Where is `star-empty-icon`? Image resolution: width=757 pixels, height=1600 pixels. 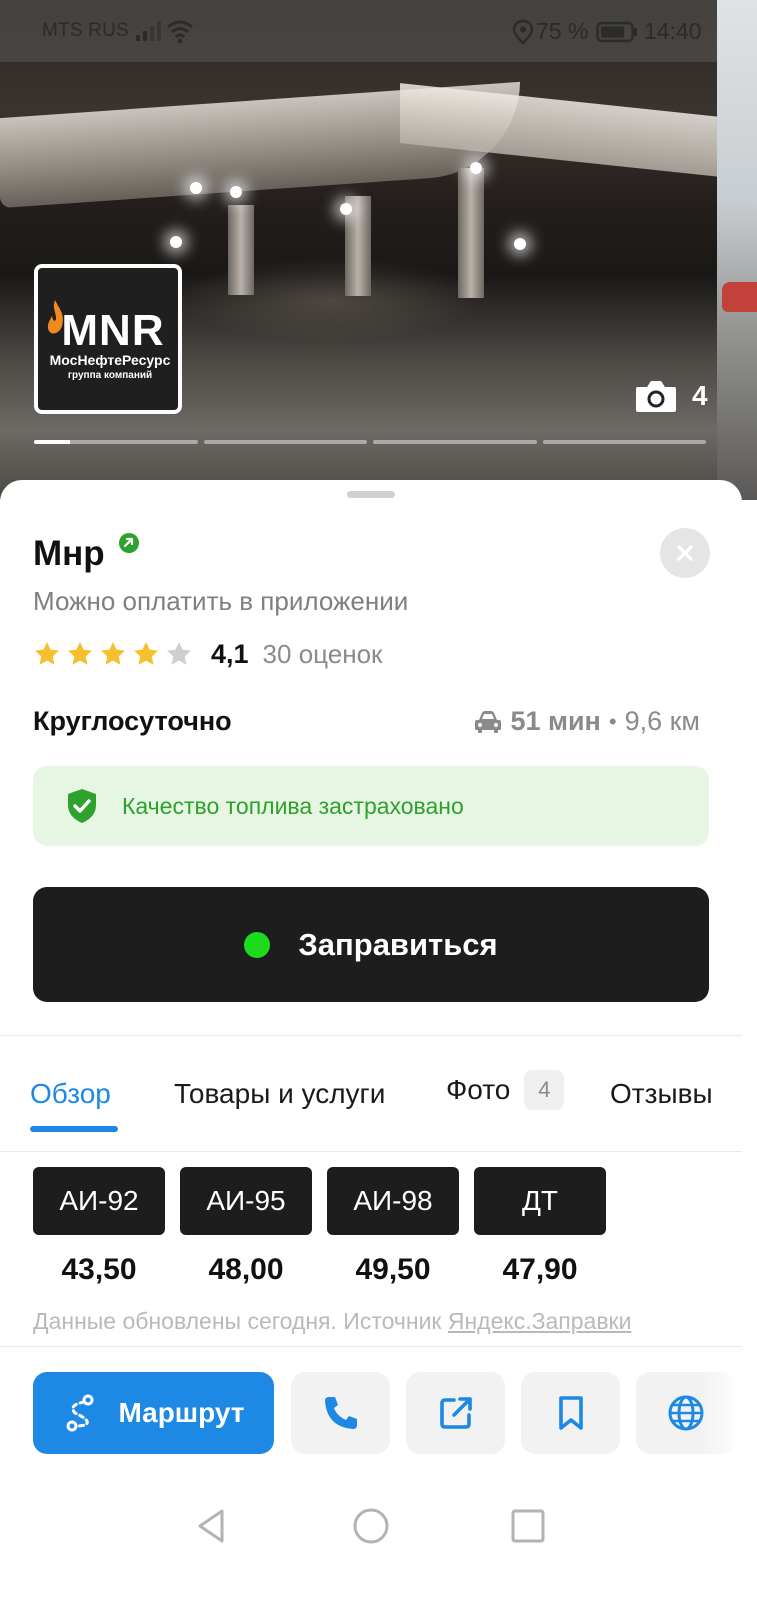
star-empty-icon is located at coordinates (179, 653).